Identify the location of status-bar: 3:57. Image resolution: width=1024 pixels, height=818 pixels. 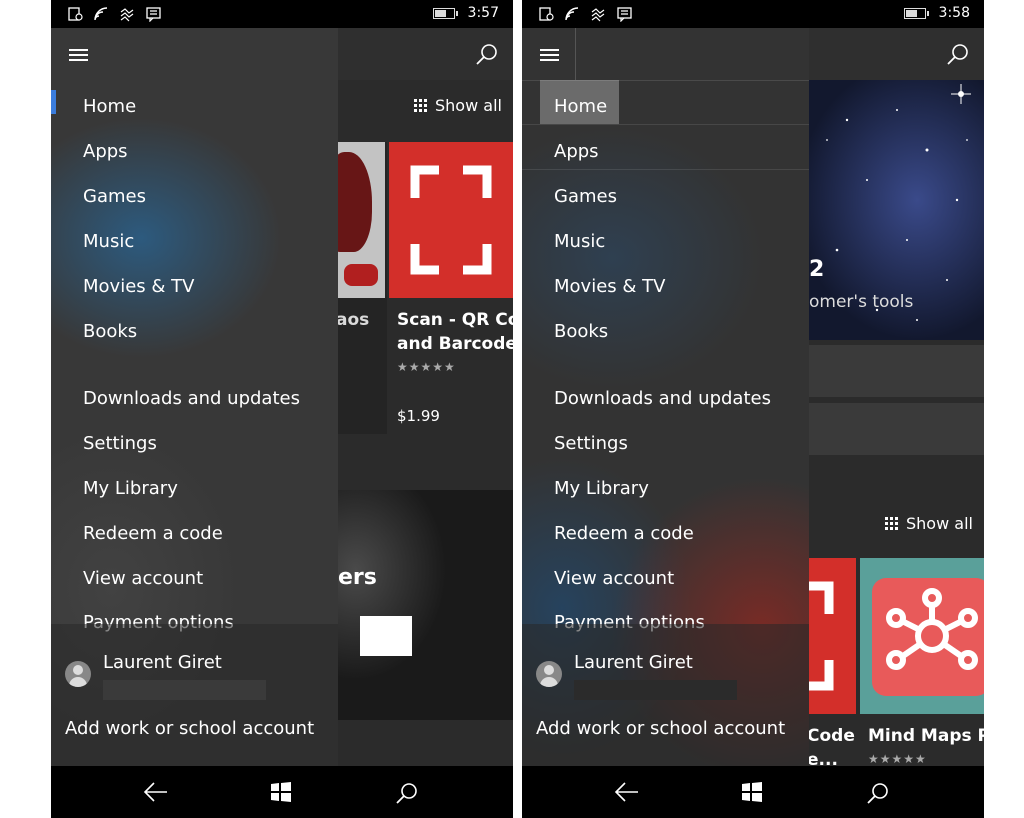
(282, 14).